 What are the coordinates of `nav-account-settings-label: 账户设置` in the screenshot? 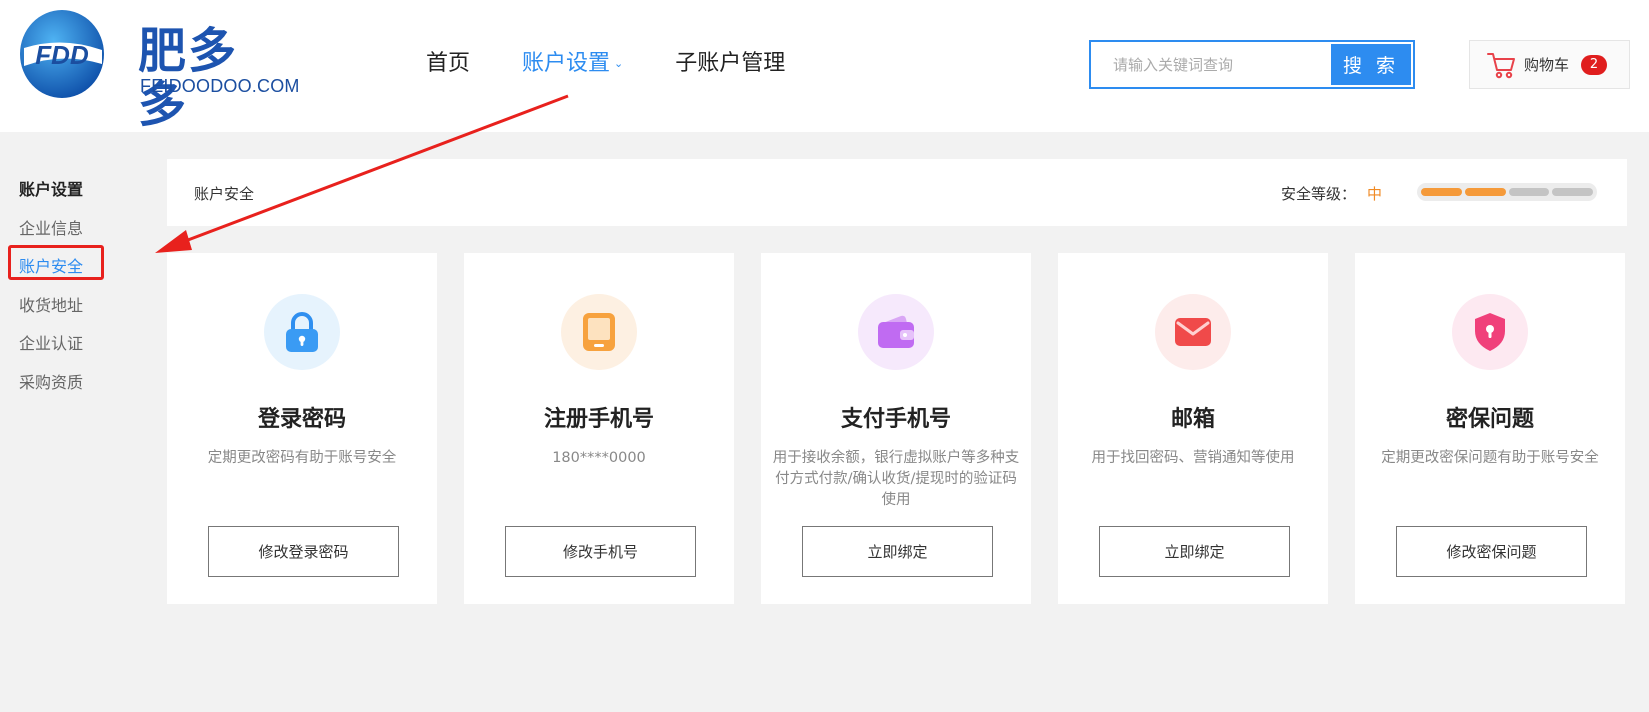 It's located at (566, 63).